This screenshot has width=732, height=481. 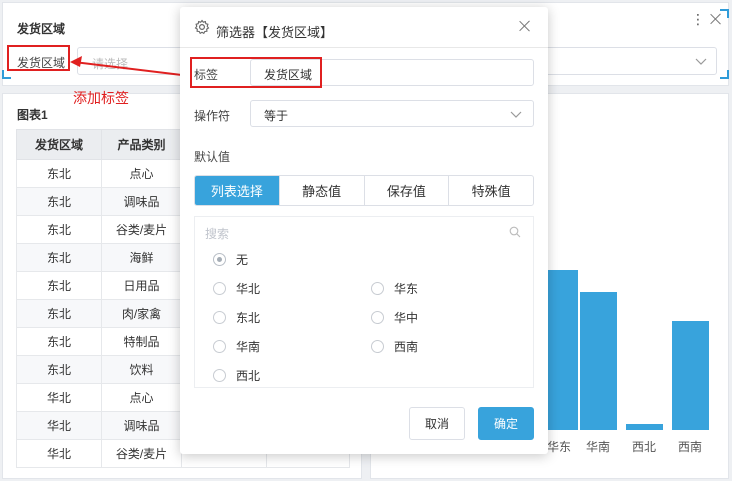 I want to click on gear-icon, so click(x=202, y=27).